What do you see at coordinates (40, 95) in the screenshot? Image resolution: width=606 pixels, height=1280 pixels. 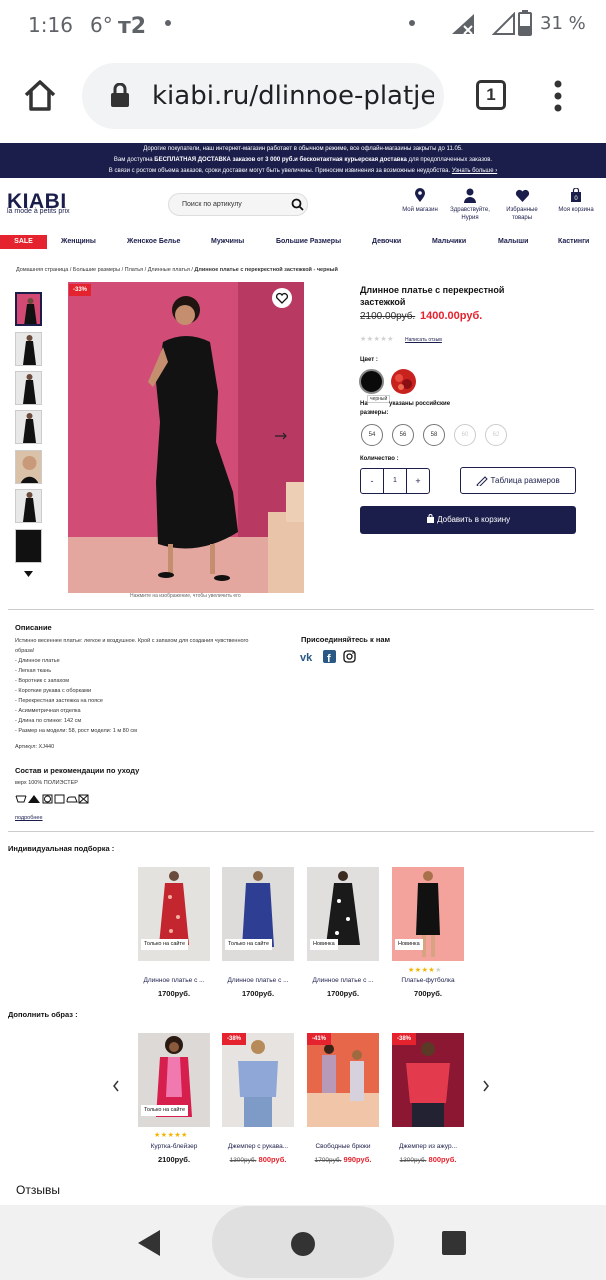 I see `home-icon` at bounding box center [40, 95].